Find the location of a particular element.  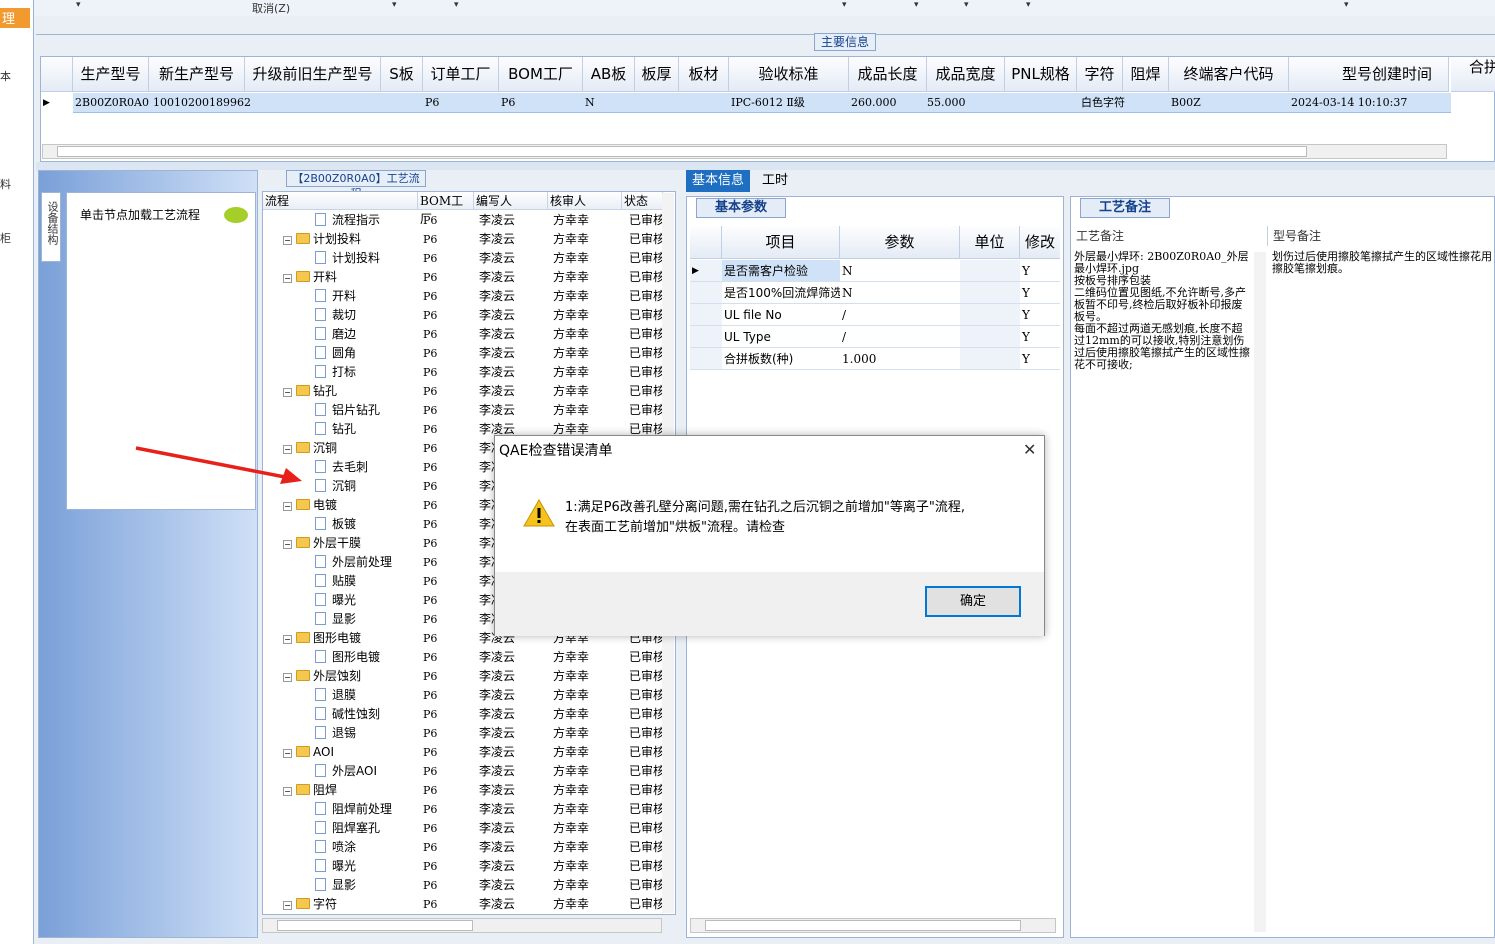

cell-customer: B00Z is located at coordinates (1186, 103).